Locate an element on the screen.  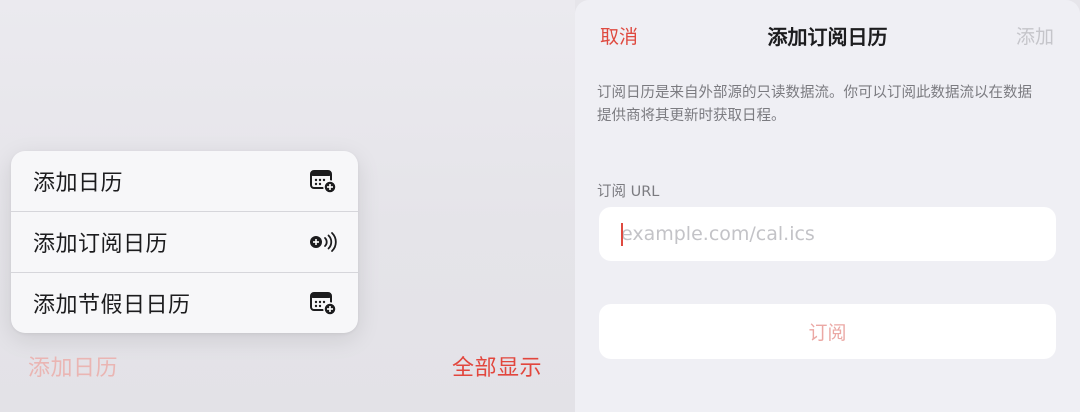
menu-item-add-holiday-calendar: 添加节假日日历 is located at coordinates (184, 303).